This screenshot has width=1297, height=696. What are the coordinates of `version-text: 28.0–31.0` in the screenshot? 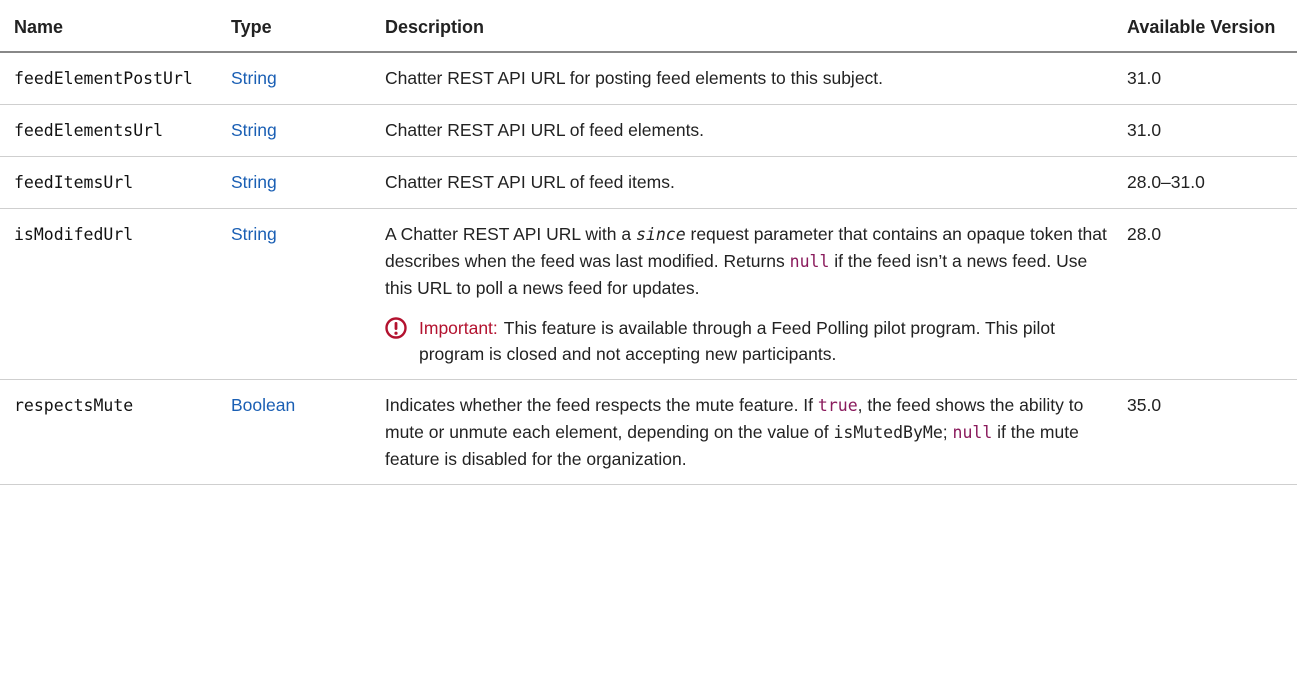 It's located at (1166, 182).